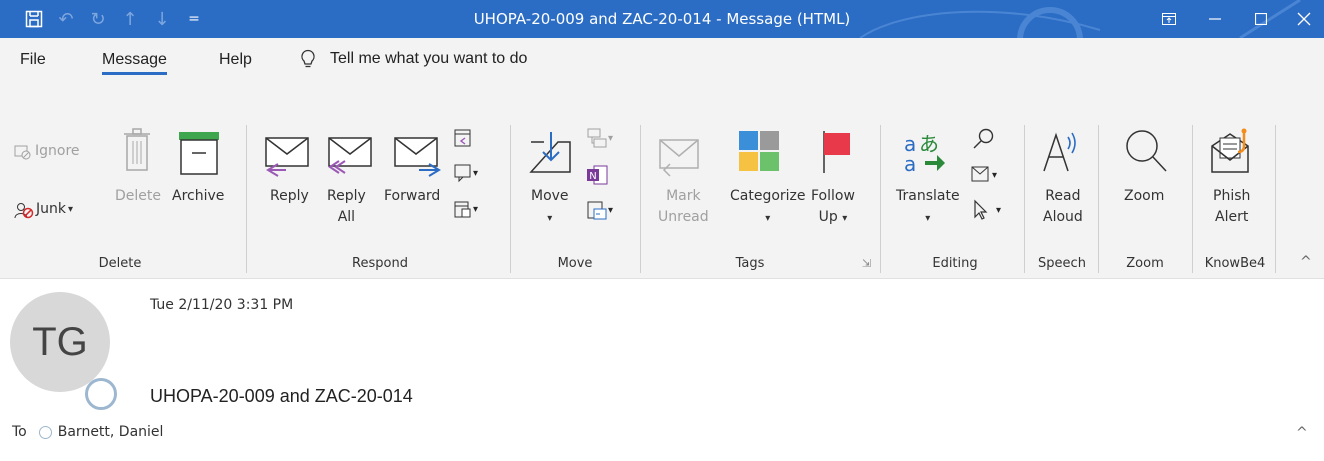  I want to click on dialog-launcher-icon: ⇲, so click(866, 263).